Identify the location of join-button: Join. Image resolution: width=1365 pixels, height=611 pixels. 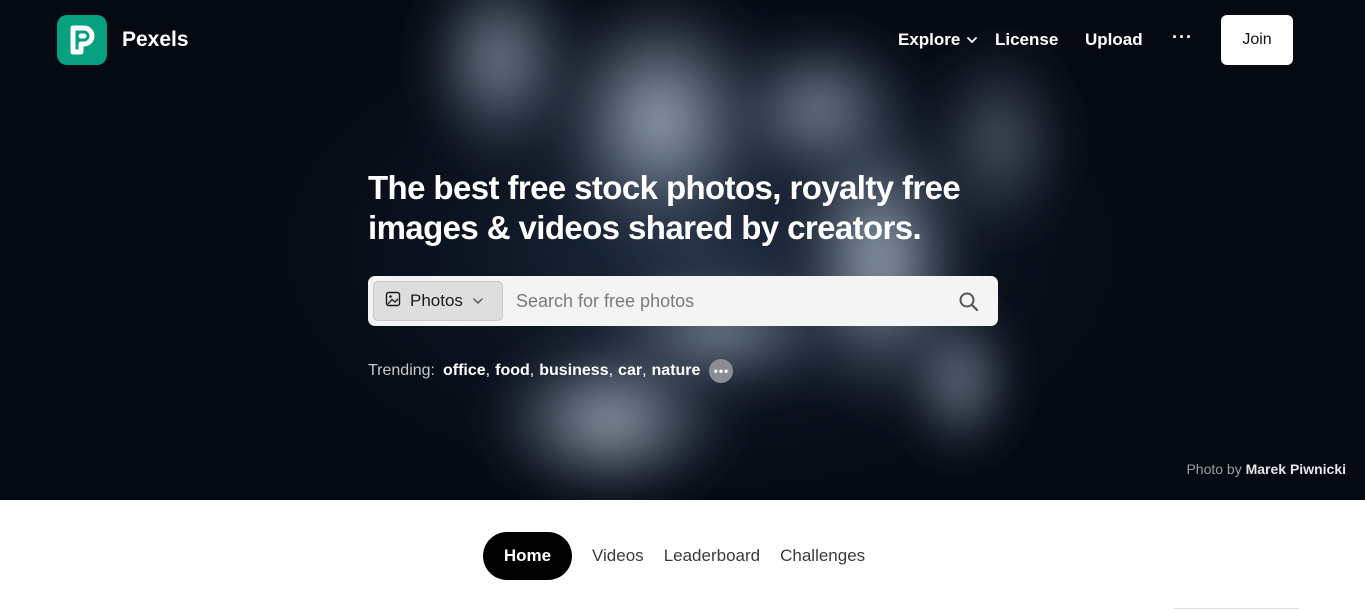
(1257, 40).